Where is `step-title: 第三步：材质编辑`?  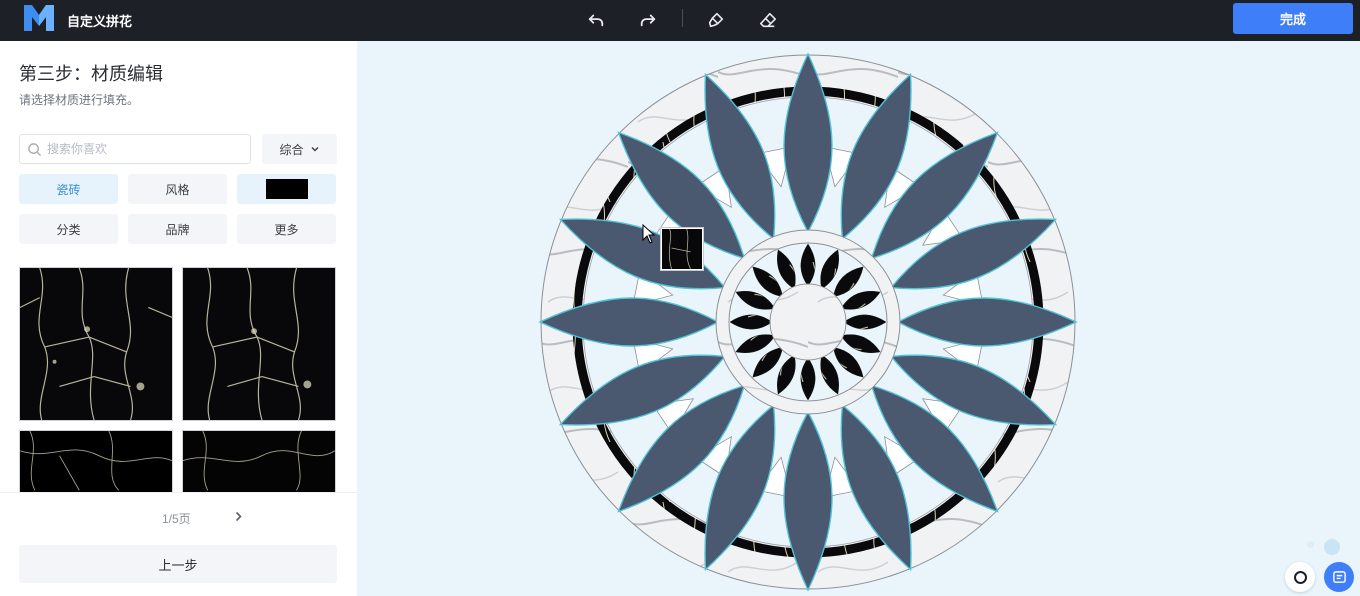 step-title: 第三步：材质编辑 is located at coordinates (91, 74).